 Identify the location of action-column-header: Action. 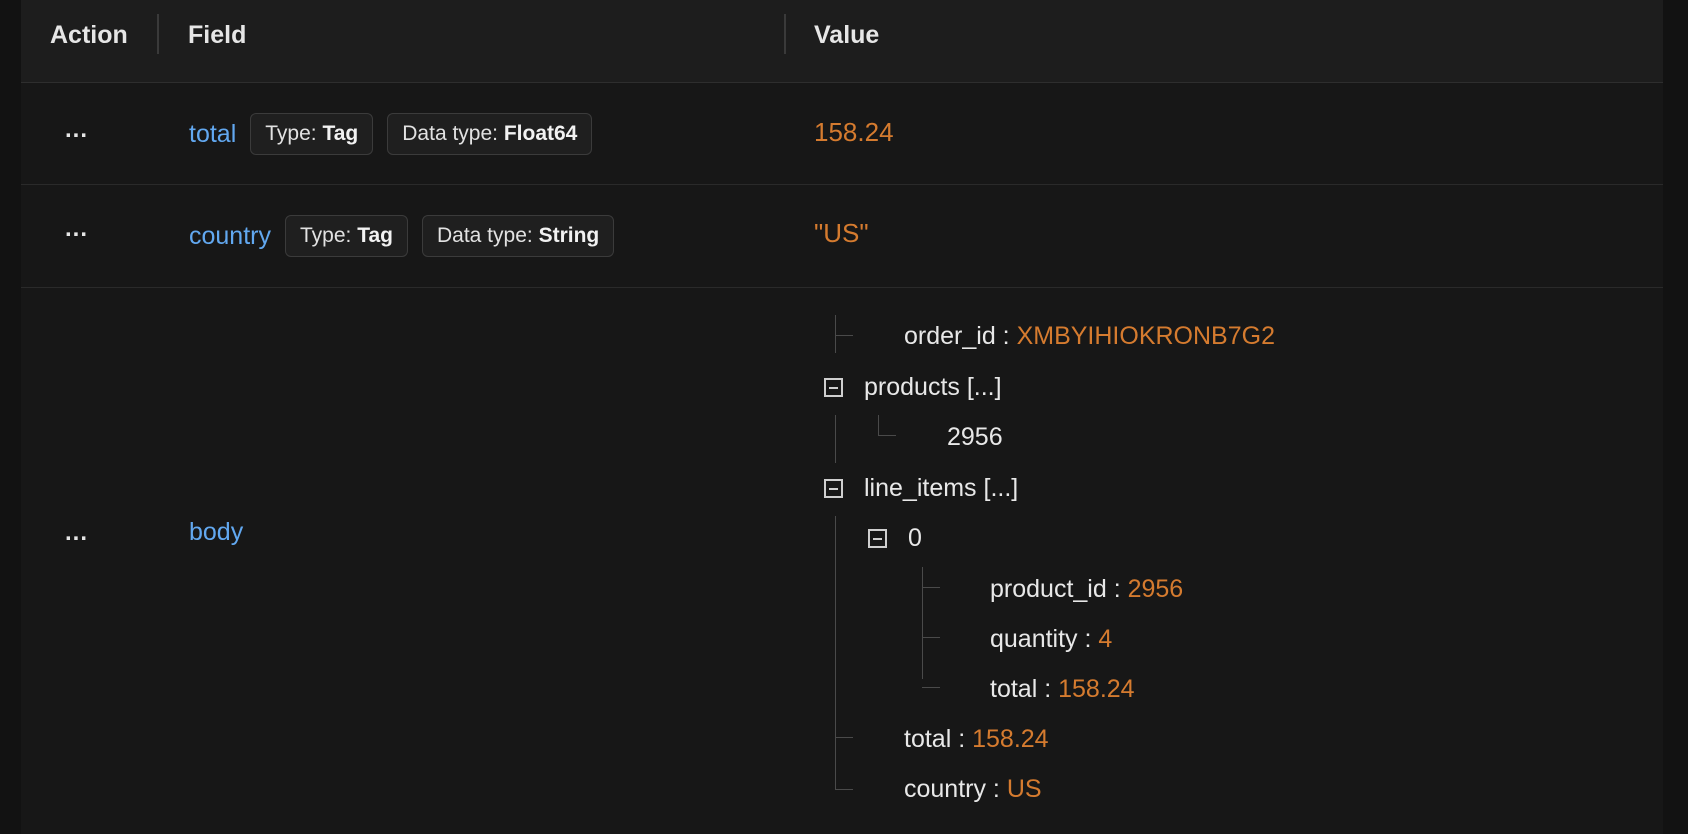
(89, 41).